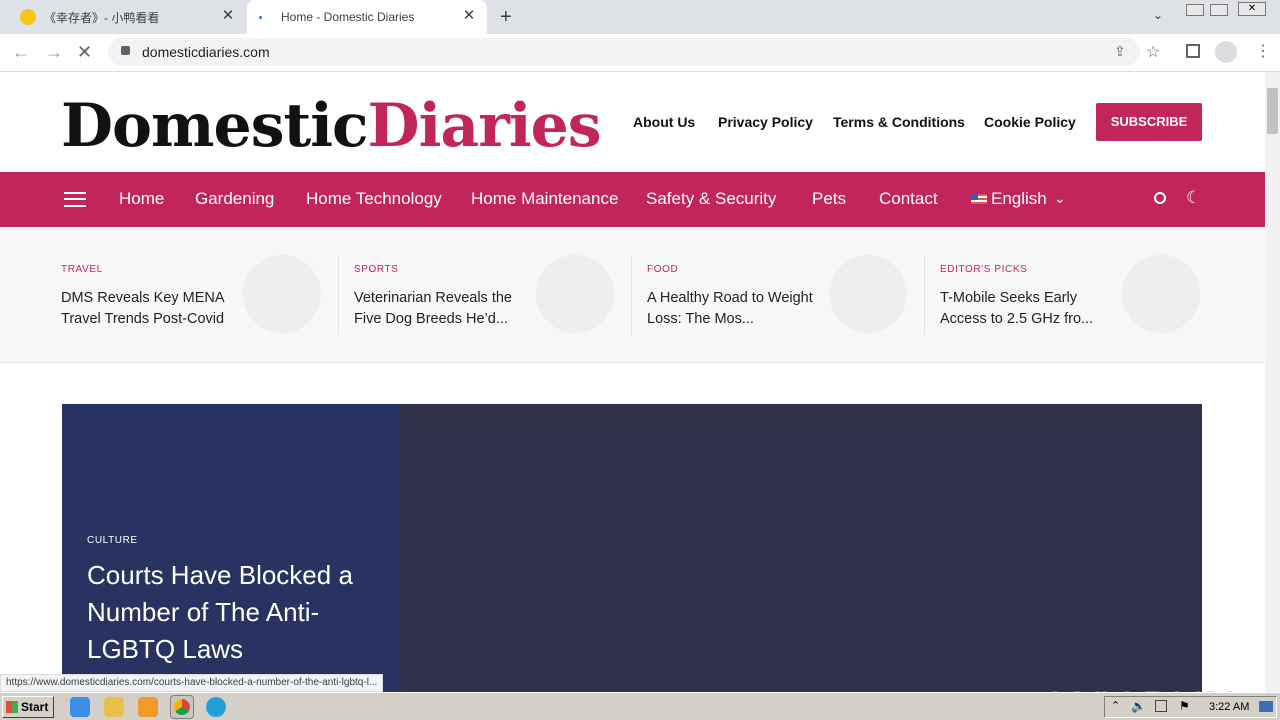 Image resolution: width=1280 pixels, height=720 pixels. Describe the element at coordinates (506, 17) in the screenshot. I see `new-tab-icon: +` at that location.